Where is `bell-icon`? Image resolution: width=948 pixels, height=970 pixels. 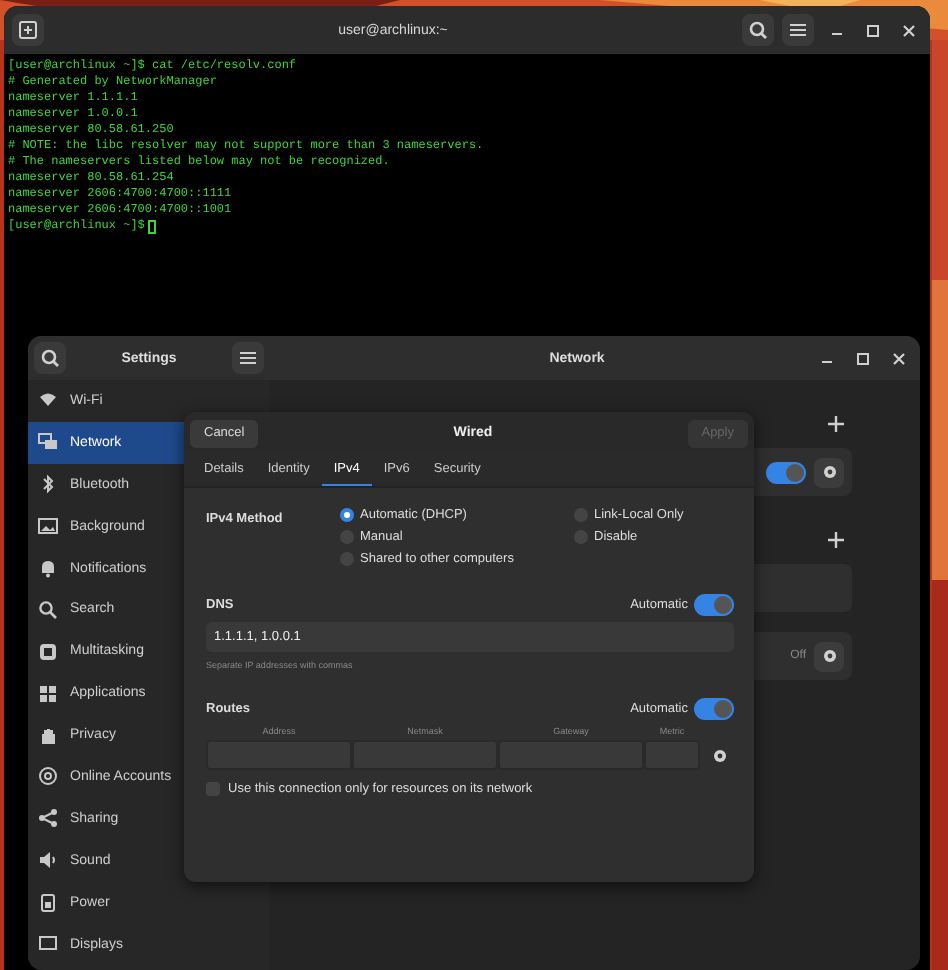 bell-icon is located at coordinates (48, 568).